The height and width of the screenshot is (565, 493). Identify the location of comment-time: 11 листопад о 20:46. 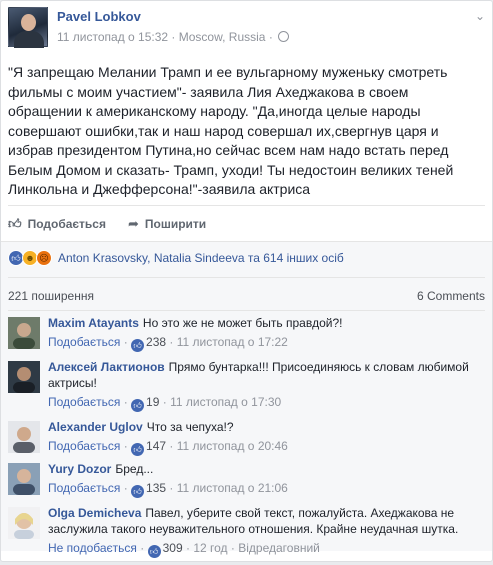
(232, 446).